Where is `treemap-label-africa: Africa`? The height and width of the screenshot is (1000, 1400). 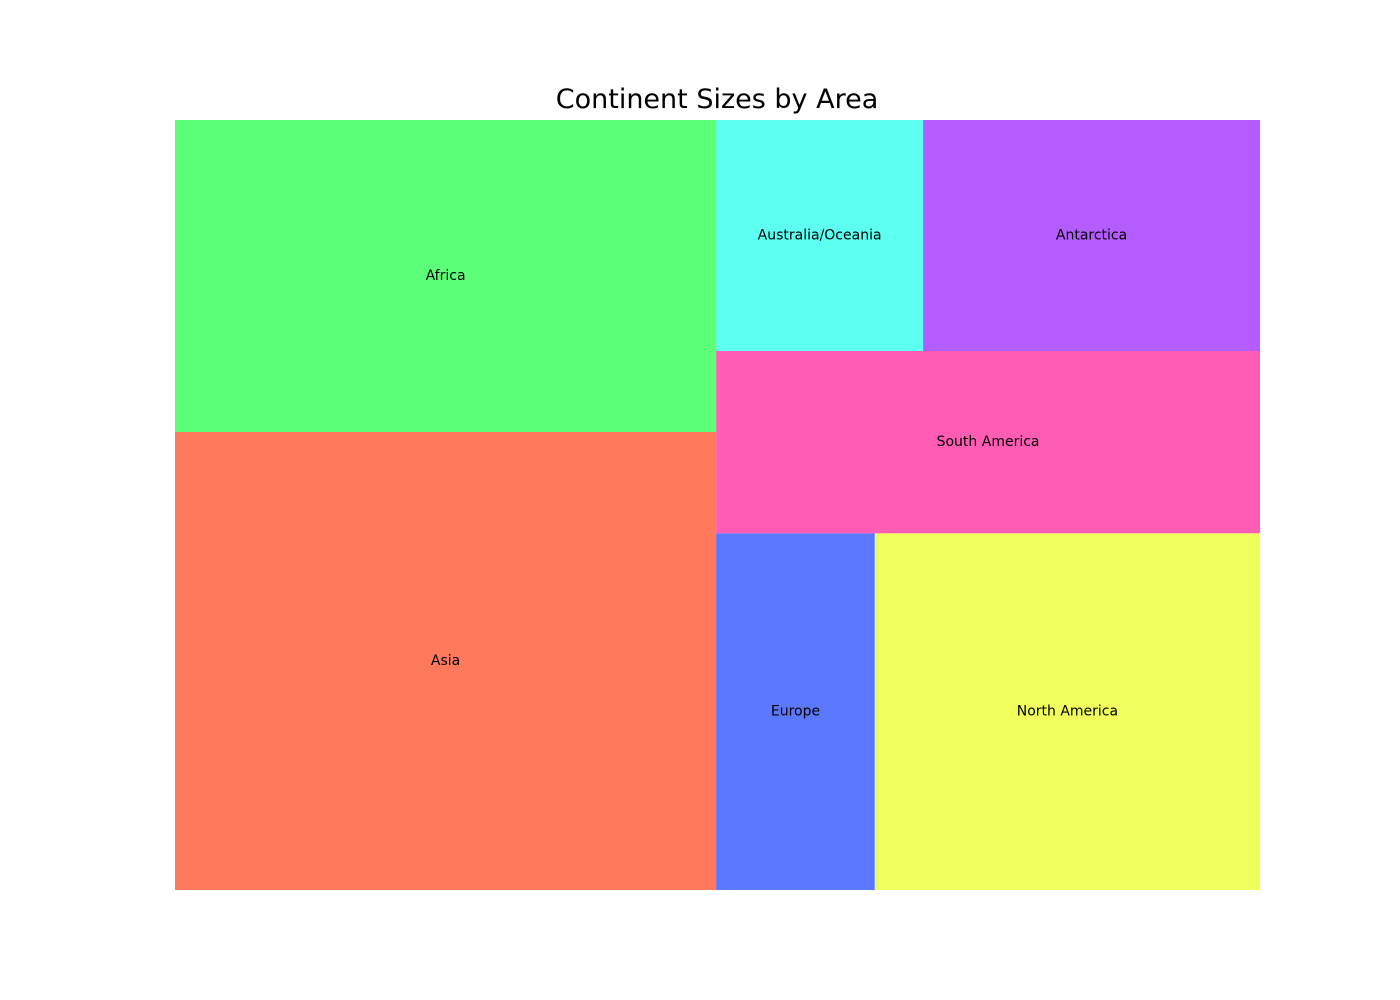
treemap-label-africa: Africa is located at coordinates (446, 276).